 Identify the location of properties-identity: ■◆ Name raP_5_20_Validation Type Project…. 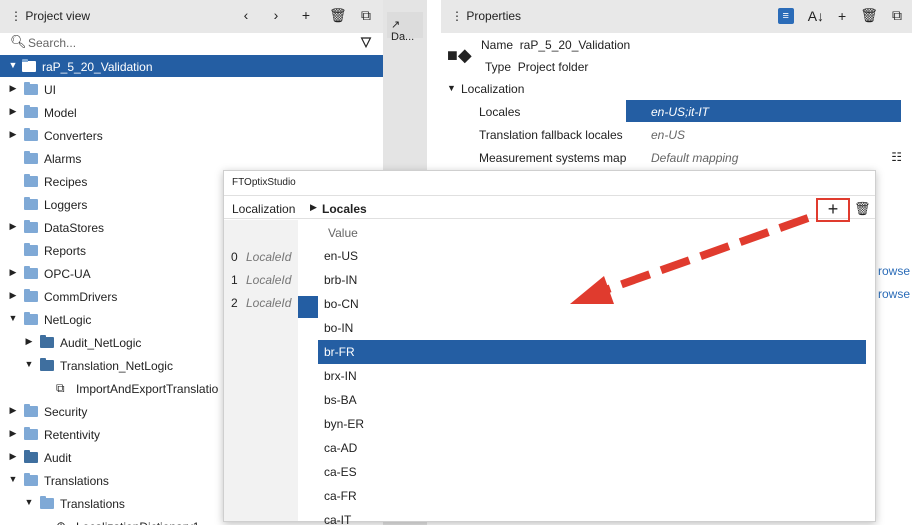
(676, 55).